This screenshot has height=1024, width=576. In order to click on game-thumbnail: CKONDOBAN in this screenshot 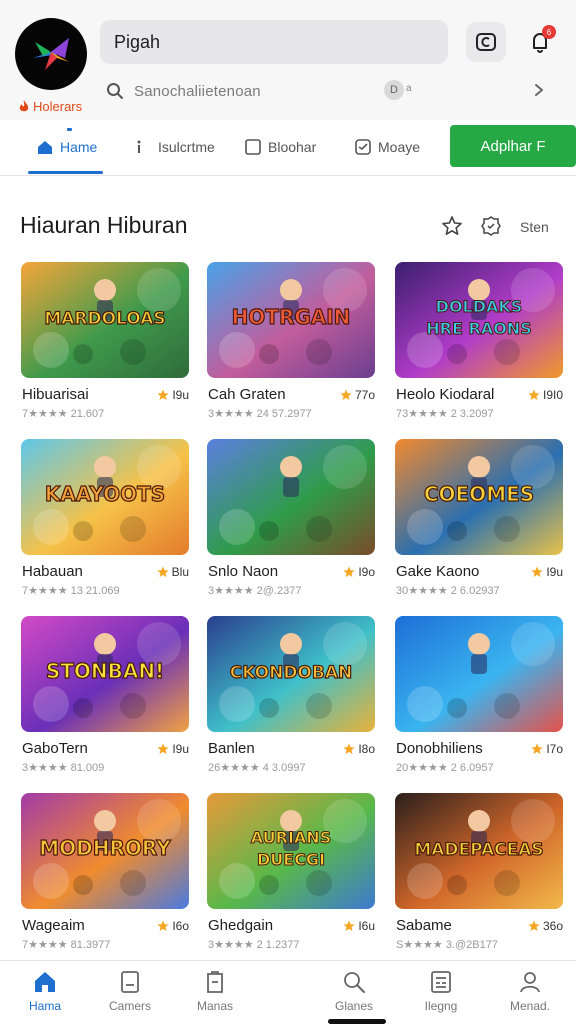, I will do `click(291, 674)`.